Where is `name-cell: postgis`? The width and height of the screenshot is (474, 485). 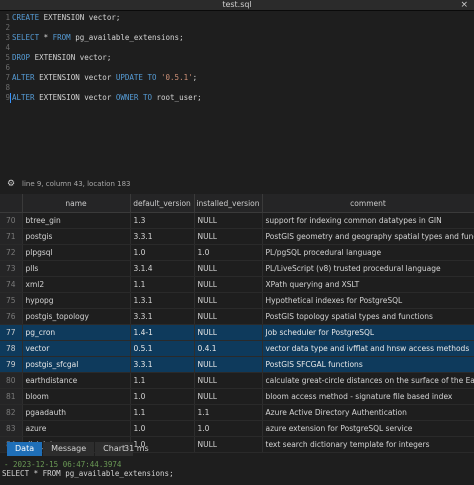 name-cell: postgis is located at coordinates (76, 236).